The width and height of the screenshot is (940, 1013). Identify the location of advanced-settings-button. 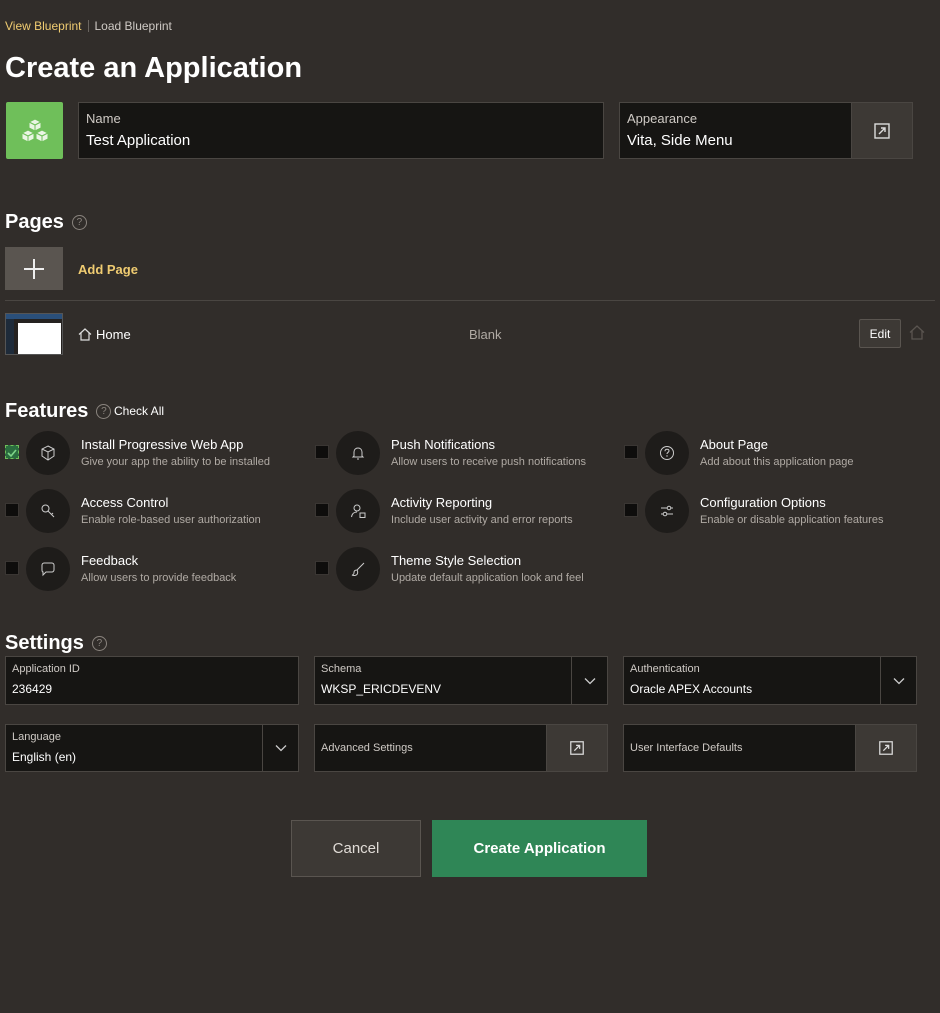
(576, 748).